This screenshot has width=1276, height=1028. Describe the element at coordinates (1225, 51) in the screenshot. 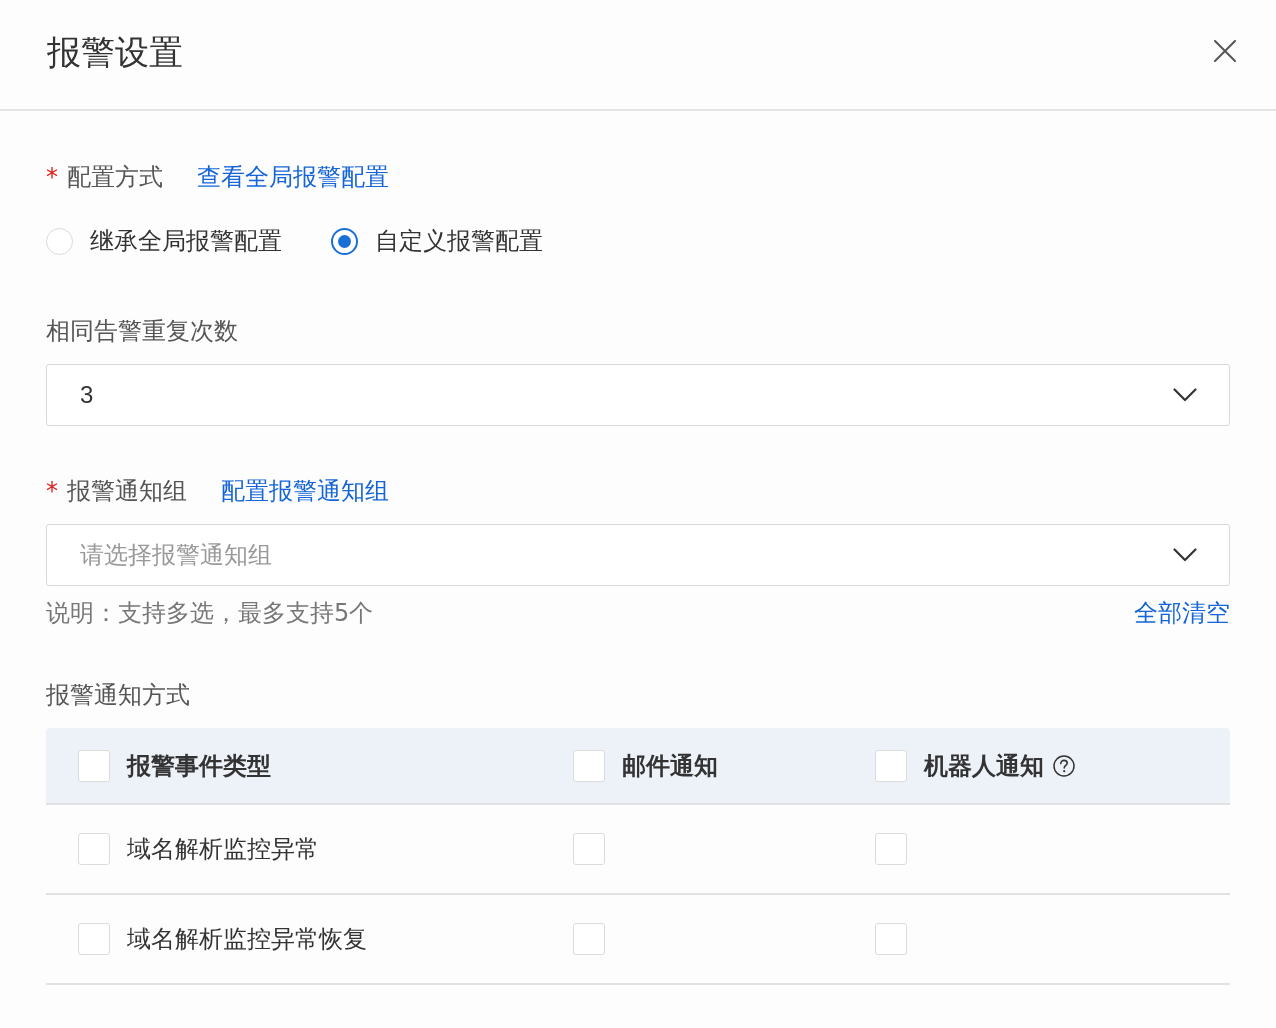

I see `close-icon` at that location.